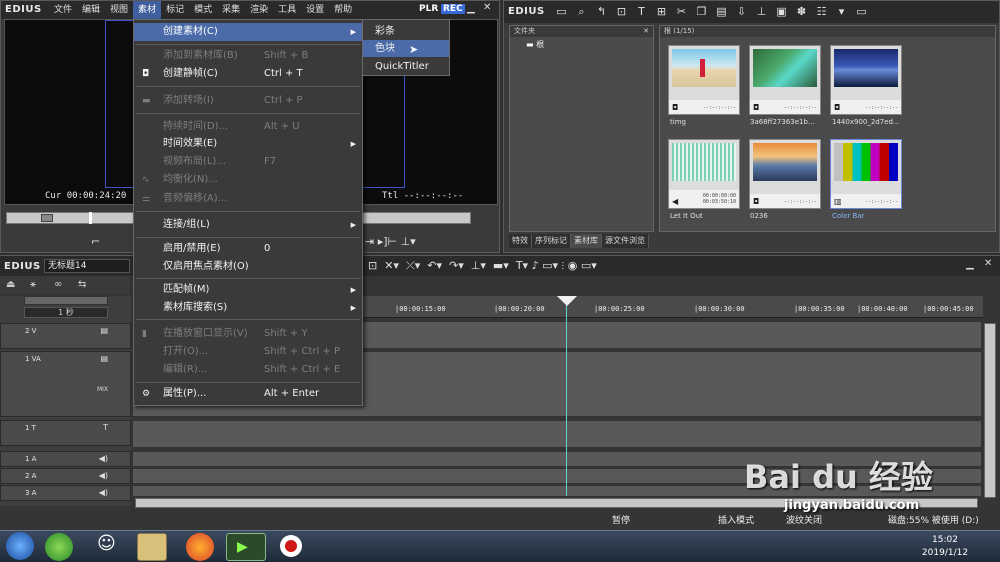 The width and height of the screenshot is (1000, 562). Describe the element at coordinates (453, 9) in the screenshot. I see `rec-toggle: REC` at that location.